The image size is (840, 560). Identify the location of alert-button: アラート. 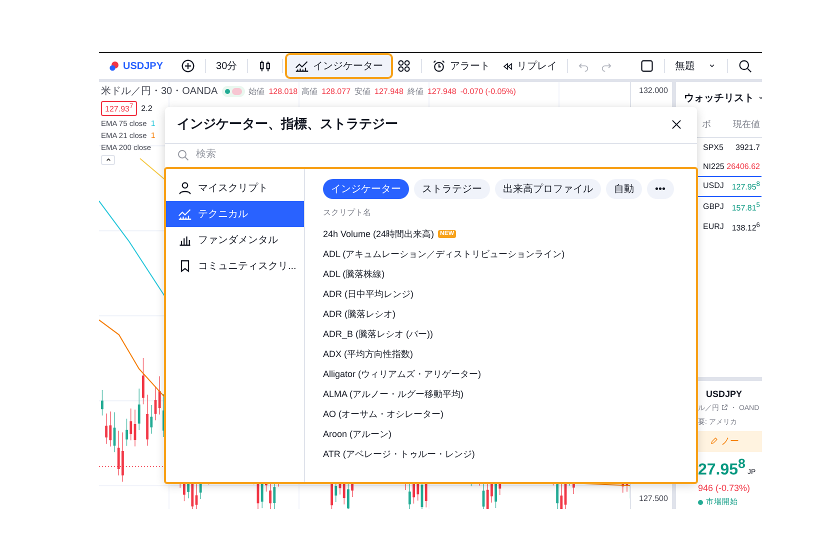
(461, 66).